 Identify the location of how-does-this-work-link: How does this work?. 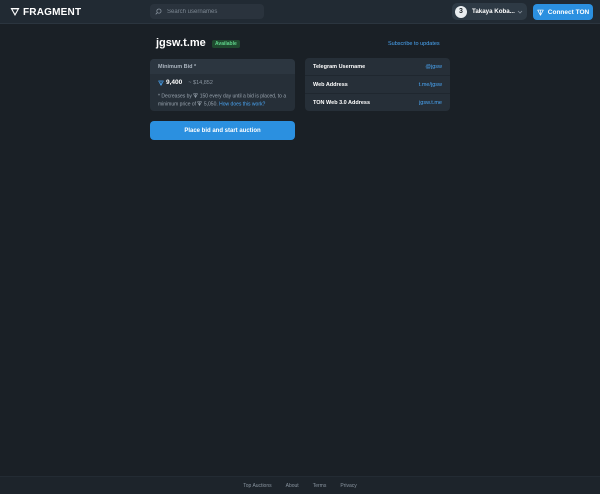
(242, 104).